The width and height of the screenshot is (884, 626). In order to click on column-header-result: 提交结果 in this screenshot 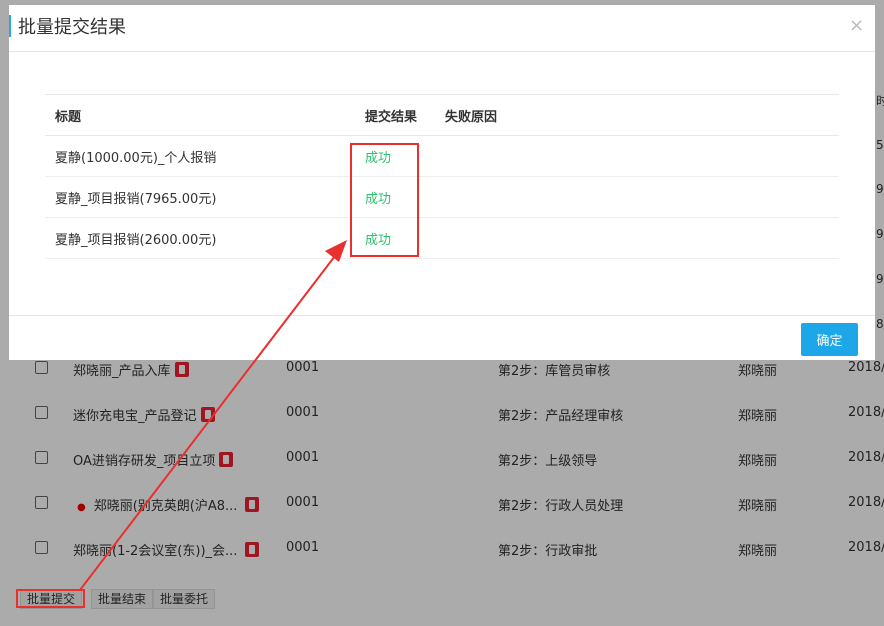, I will do `click(395, 115)`.